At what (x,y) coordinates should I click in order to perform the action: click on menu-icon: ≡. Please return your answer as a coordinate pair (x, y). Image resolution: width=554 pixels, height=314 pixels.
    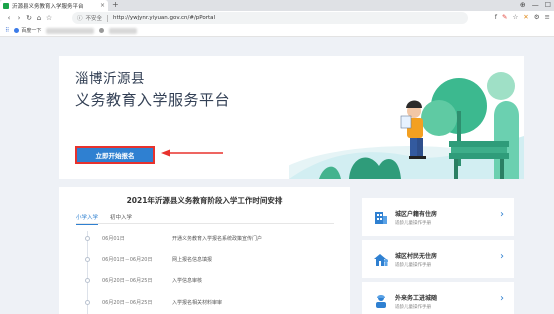
    Looking at the image, I should click on (547, 17).